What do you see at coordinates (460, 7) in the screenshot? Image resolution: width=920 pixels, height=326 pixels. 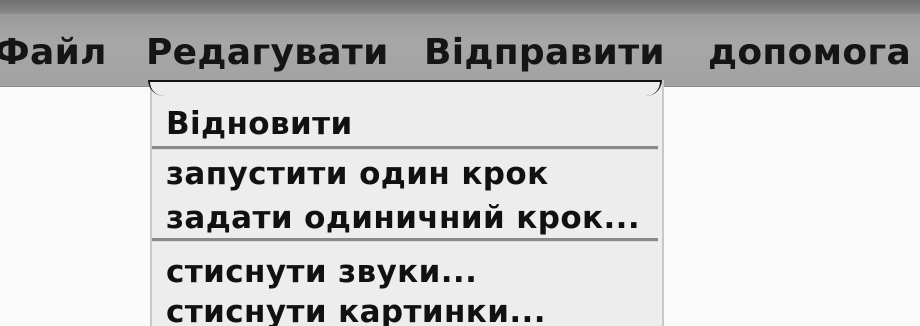 I see `window-top-strip` at bounding box center [460, 7].